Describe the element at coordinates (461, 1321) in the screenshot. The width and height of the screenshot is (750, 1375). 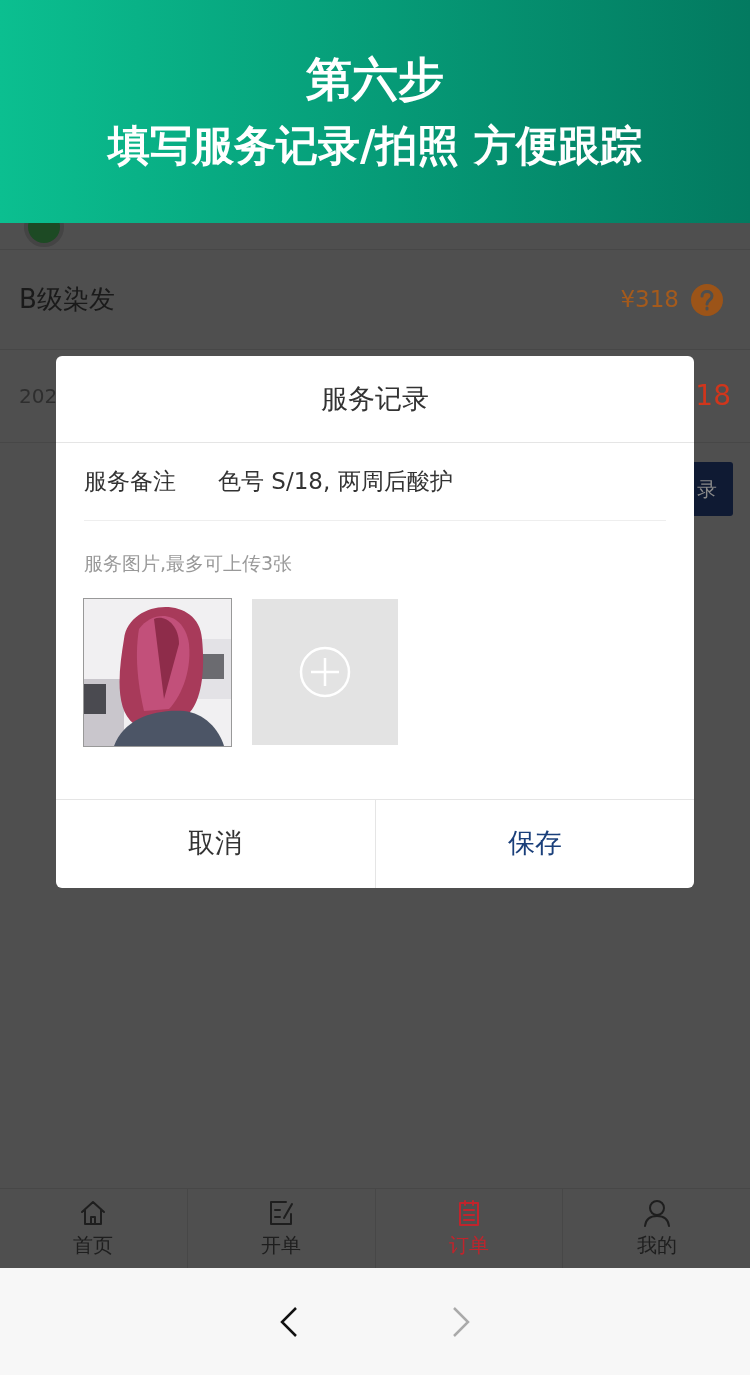
I see `forward-icon` at that location.